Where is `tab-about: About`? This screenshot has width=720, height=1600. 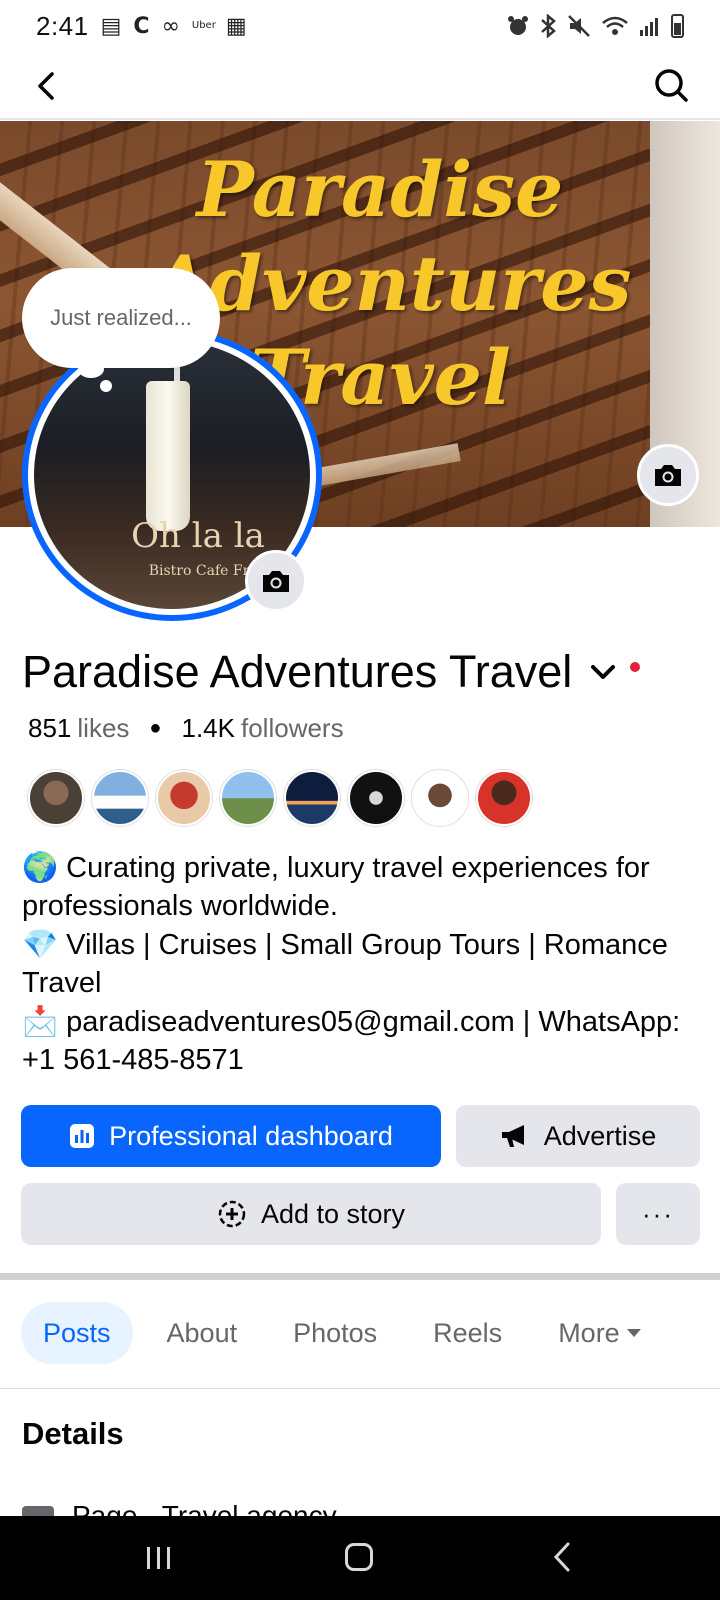
tab-about: About is located at coordinates (202, 1333).